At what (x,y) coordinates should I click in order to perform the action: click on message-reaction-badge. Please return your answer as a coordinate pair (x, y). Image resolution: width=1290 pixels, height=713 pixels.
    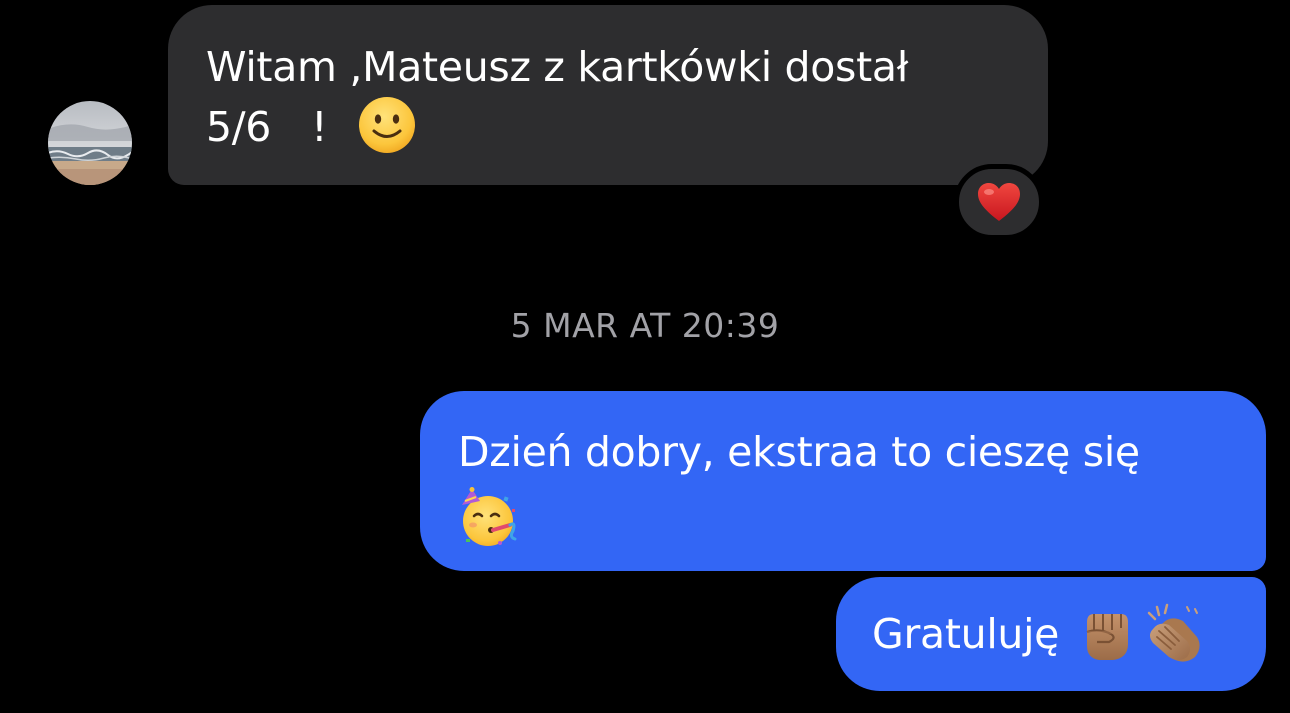
    Looking at the image, I should click on (999, 202).